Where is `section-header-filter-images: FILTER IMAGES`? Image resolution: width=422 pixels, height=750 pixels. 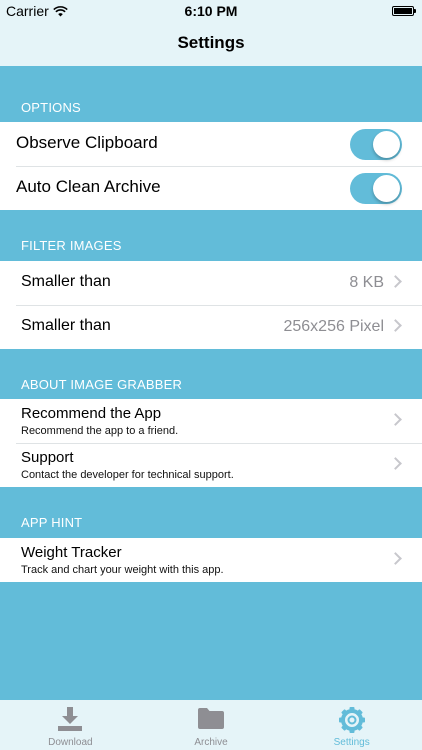
section-header-filter-images: FILTER IMAGES is located at coordinates (71, 245).